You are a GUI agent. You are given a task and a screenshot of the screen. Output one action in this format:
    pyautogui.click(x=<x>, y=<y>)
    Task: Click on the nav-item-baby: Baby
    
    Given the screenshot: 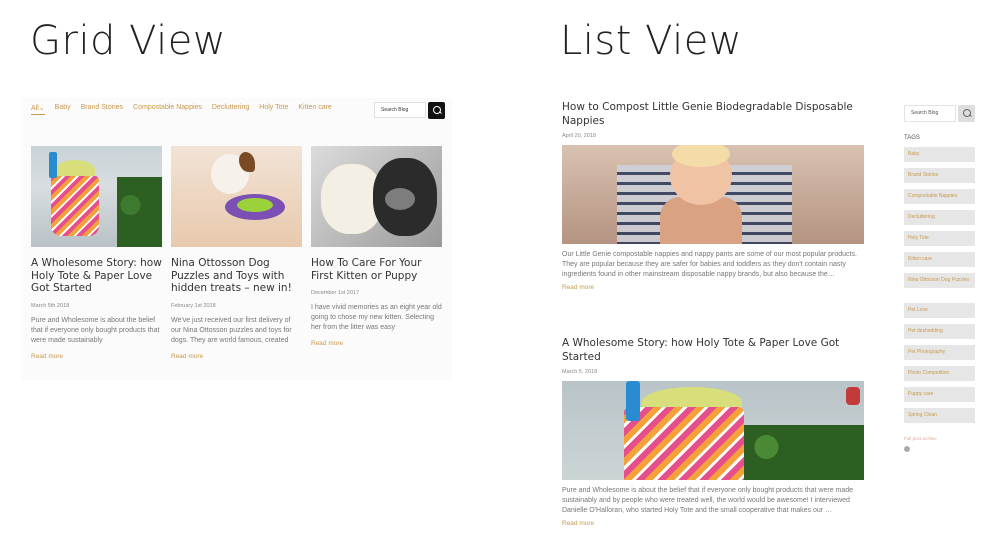 What is the action you would take?
    pyautogui.click(x=63, y=109)
    